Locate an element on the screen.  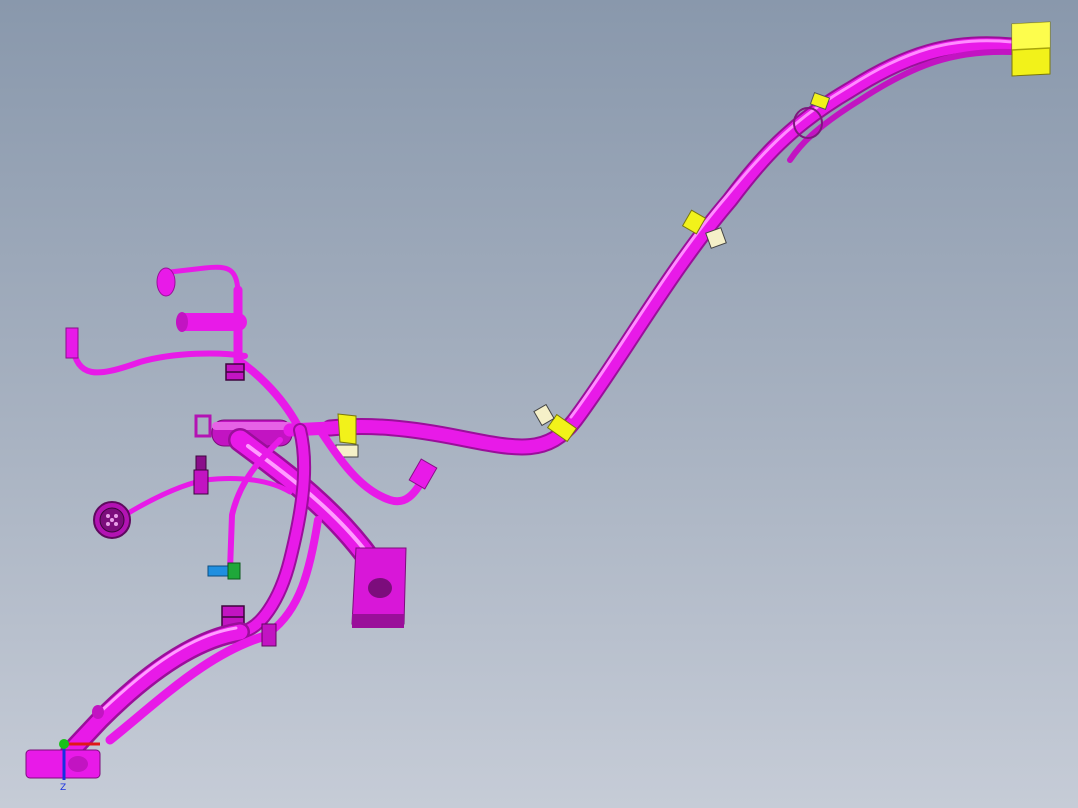
round-connector is located at coordinates (112, 520).